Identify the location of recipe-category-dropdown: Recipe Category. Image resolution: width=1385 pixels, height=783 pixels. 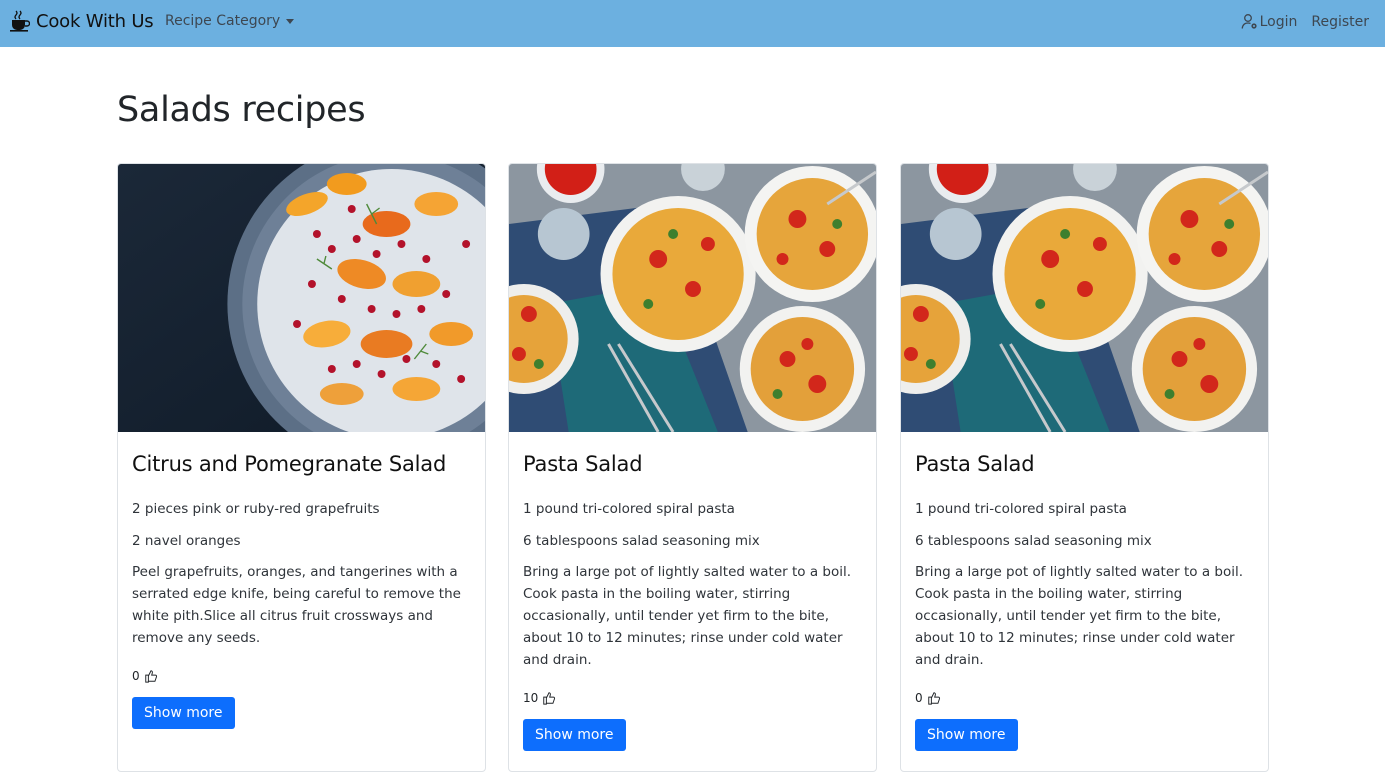
(230, 21).